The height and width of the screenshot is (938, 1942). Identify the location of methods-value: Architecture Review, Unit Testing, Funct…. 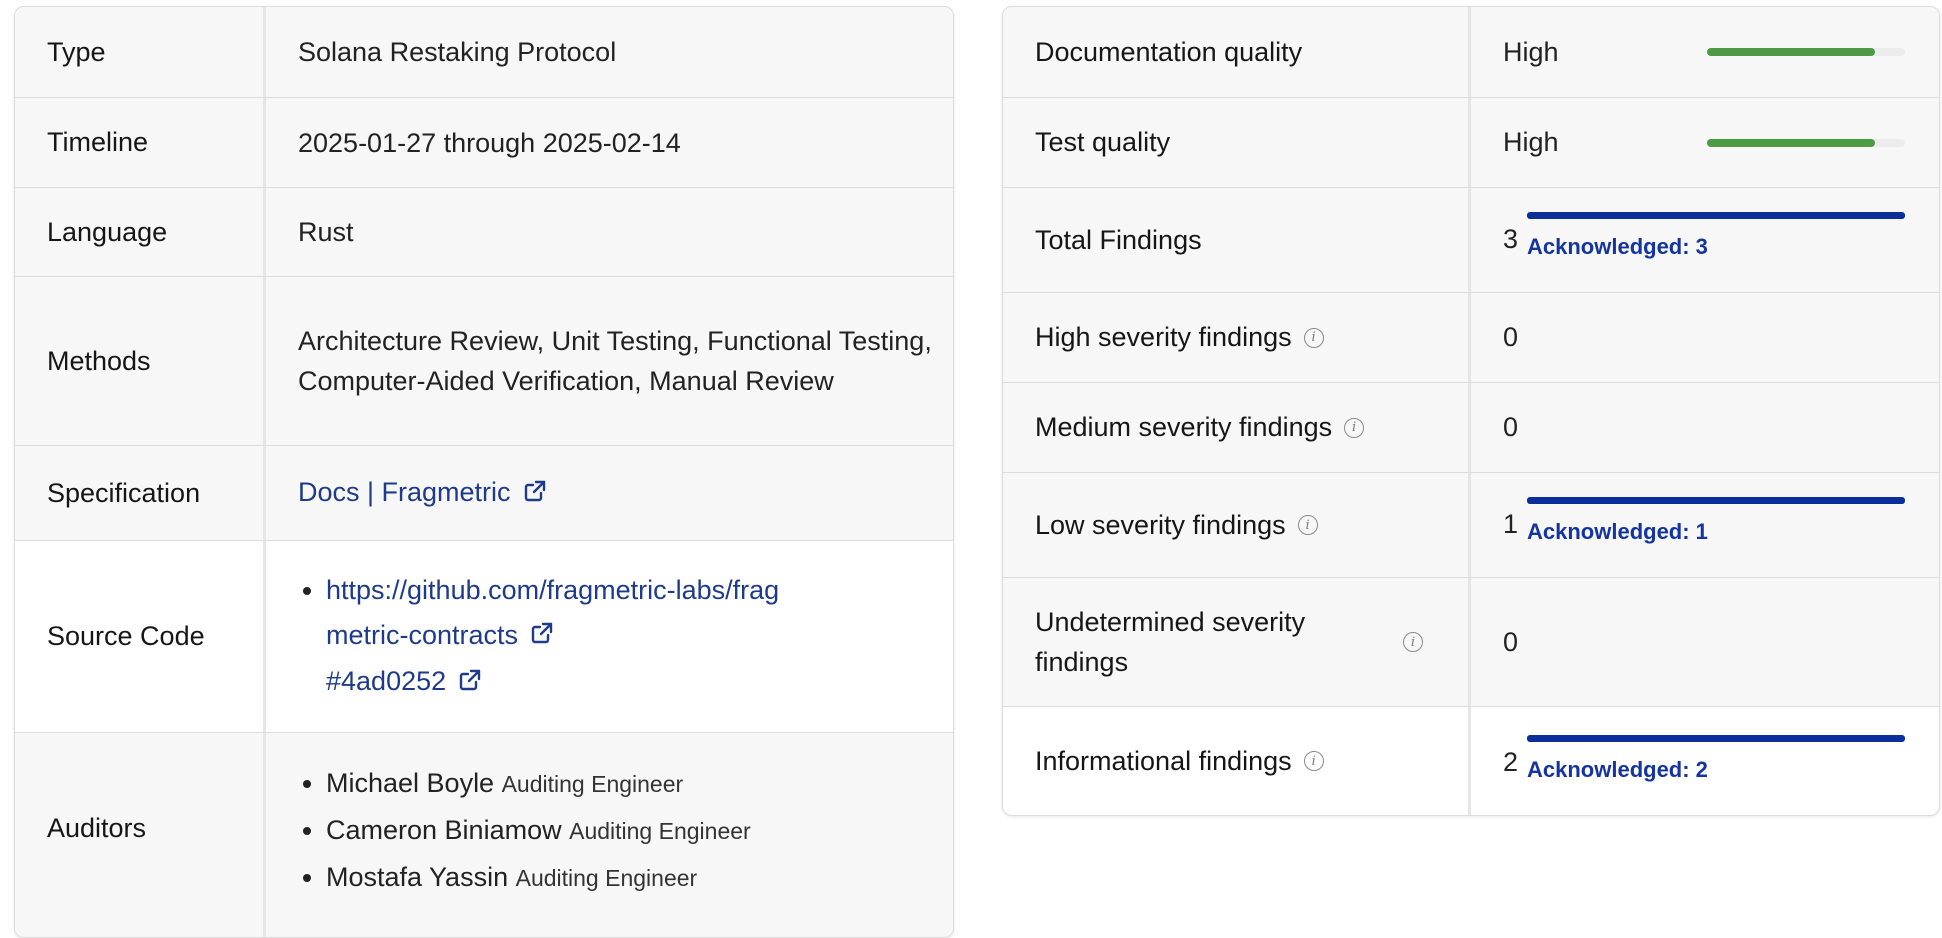
(615, 361).